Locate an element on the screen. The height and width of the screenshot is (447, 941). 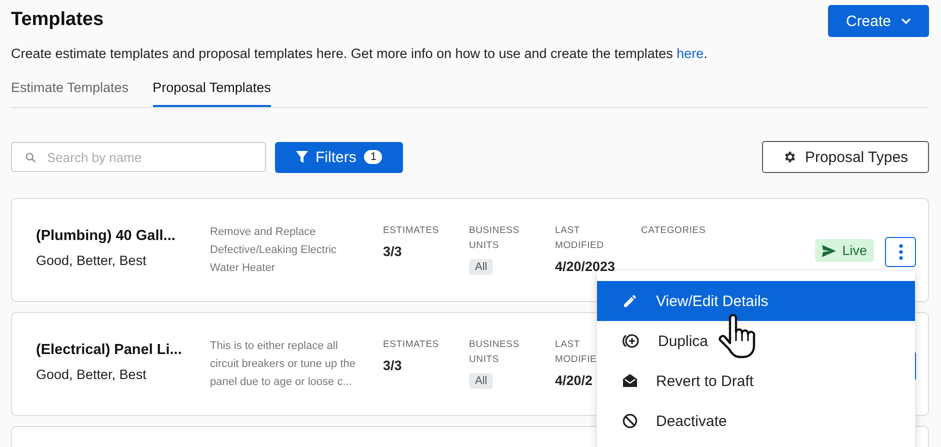
template-description: Remove and Replace Defective/Leaking Electric Water Heater is located at coordinates (274, 250).